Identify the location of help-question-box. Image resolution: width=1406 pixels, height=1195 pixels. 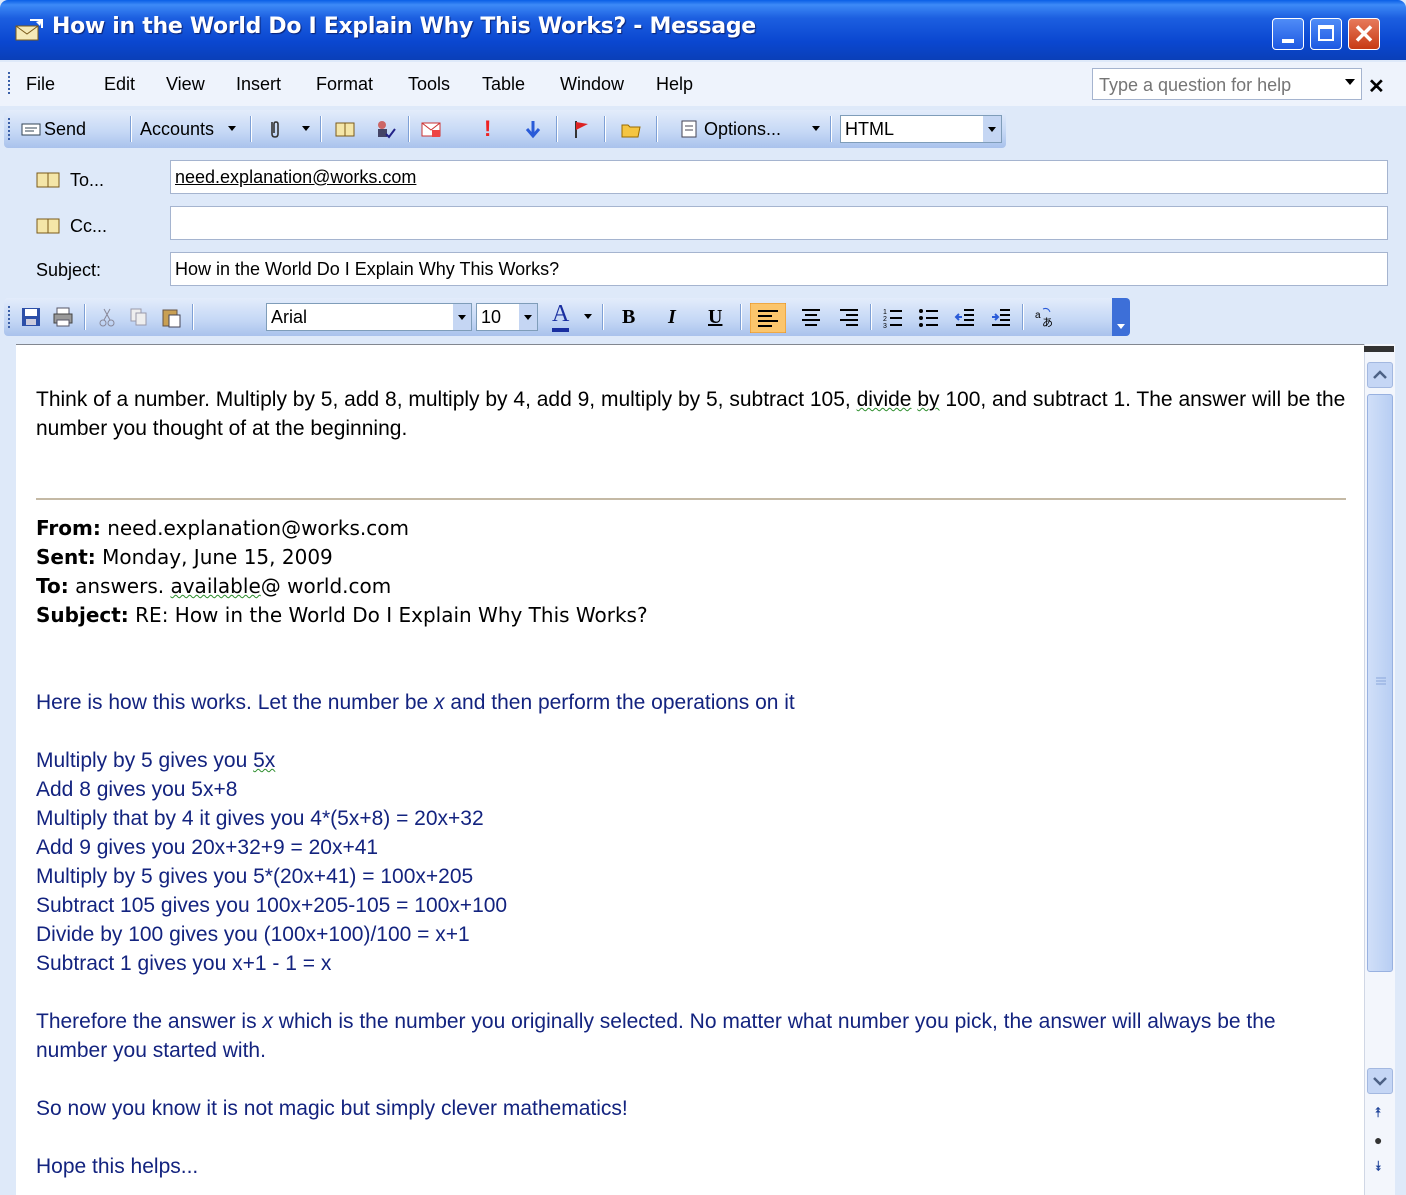
(1227, 84).